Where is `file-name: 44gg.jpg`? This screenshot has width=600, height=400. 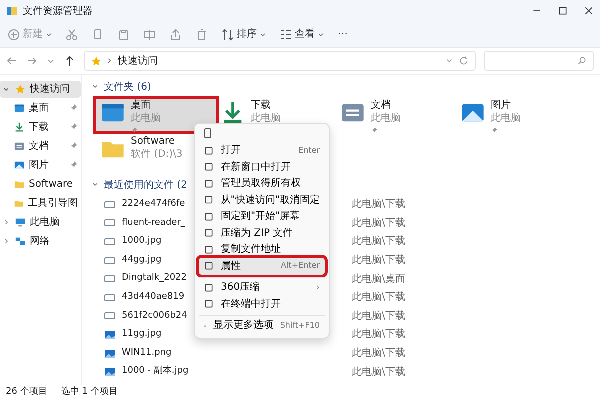
file-name: 44gg.jpg is located at coordinates (157, 261).